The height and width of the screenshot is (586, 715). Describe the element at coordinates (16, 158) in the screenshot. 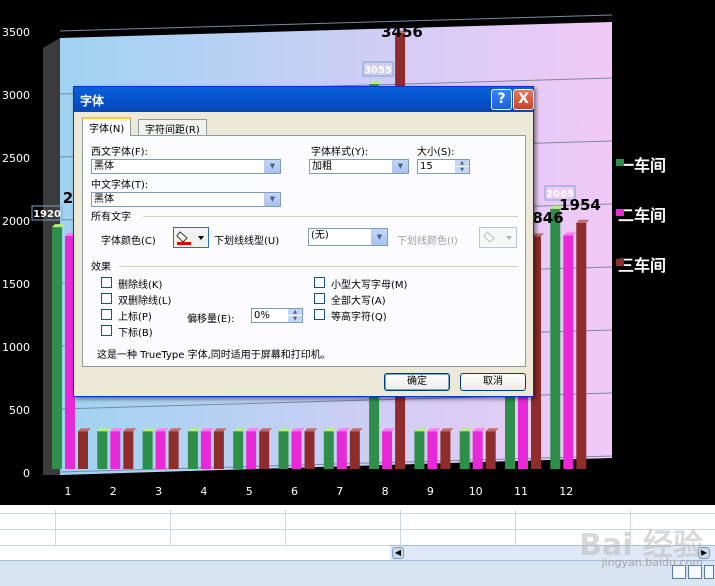

I see `y-tick-label: 2500` at that location.